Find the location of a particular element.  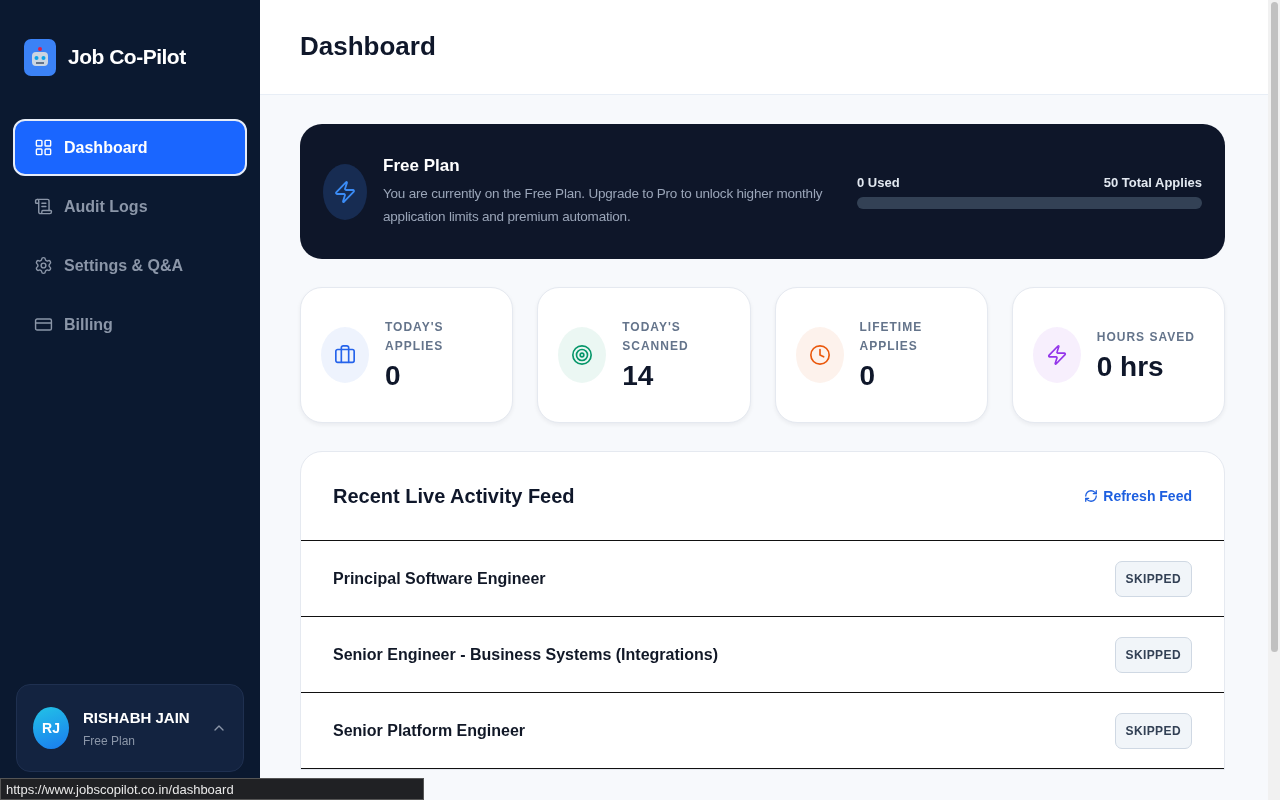

usage-used: 0 Used is located at coordinates (878, 182).